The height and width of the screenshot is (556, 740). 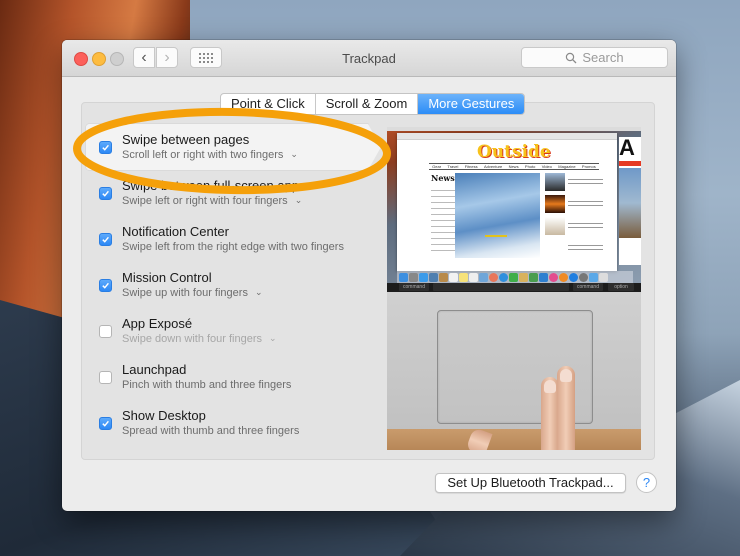 What do you see at coordinates (105, 377) in the screenshot?
I see `launchpad-checkbox` at bounding box center [105, 377].